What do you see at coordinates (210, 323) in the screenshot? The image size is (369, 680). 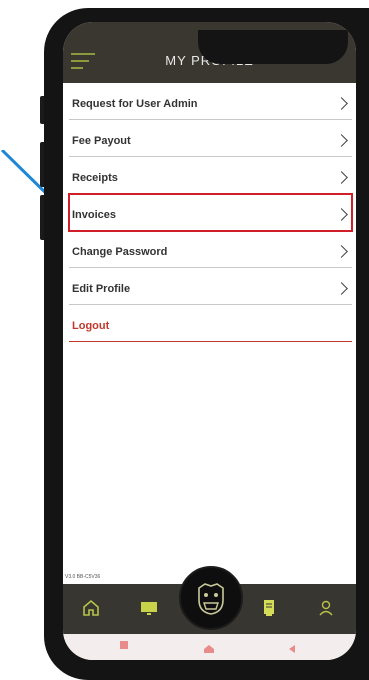 I see `logout-button: Logout` at bounding box center [210, 323].